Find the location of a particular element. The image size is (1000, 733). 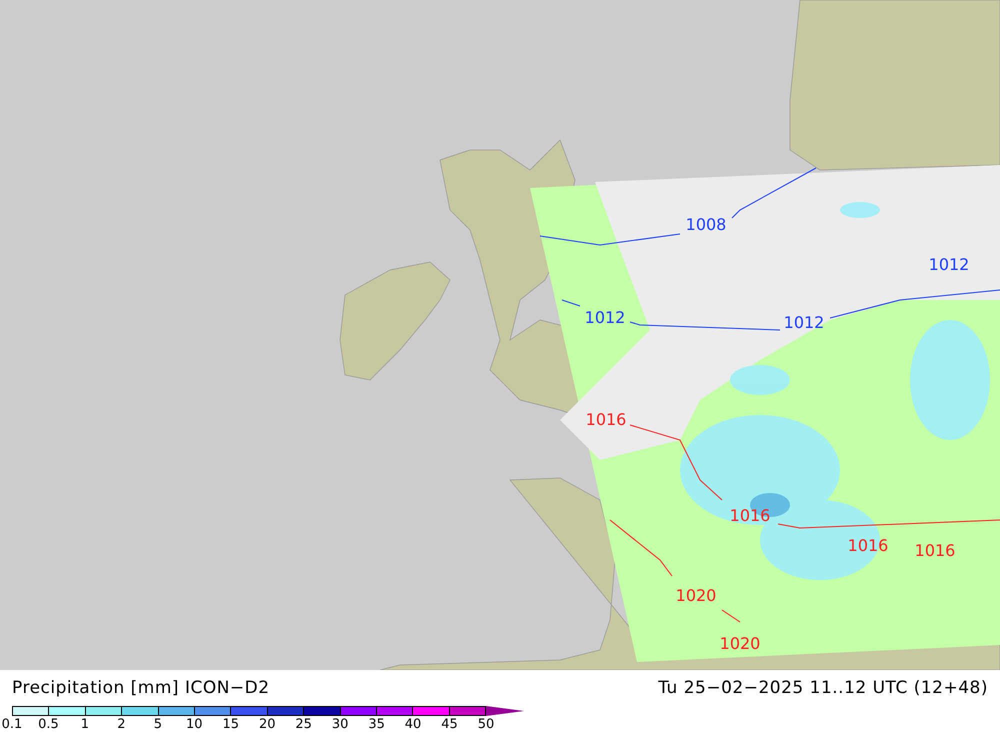

scale-label: 40 is located at coordinates (413, 724).